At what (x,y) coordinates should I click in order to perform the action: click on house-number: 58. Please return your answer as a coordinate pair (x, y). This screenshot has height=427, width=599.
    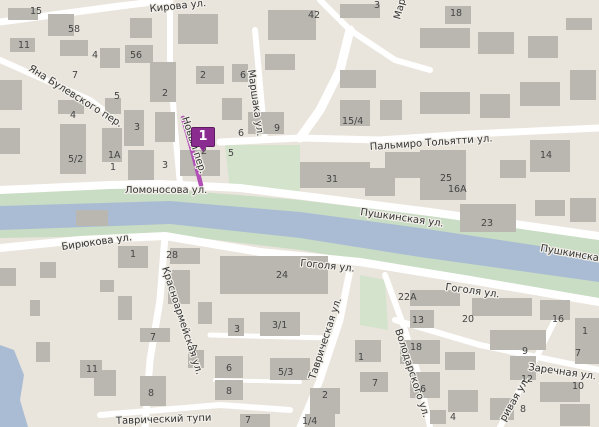
    Looking at the image, I should click on (74, 29).